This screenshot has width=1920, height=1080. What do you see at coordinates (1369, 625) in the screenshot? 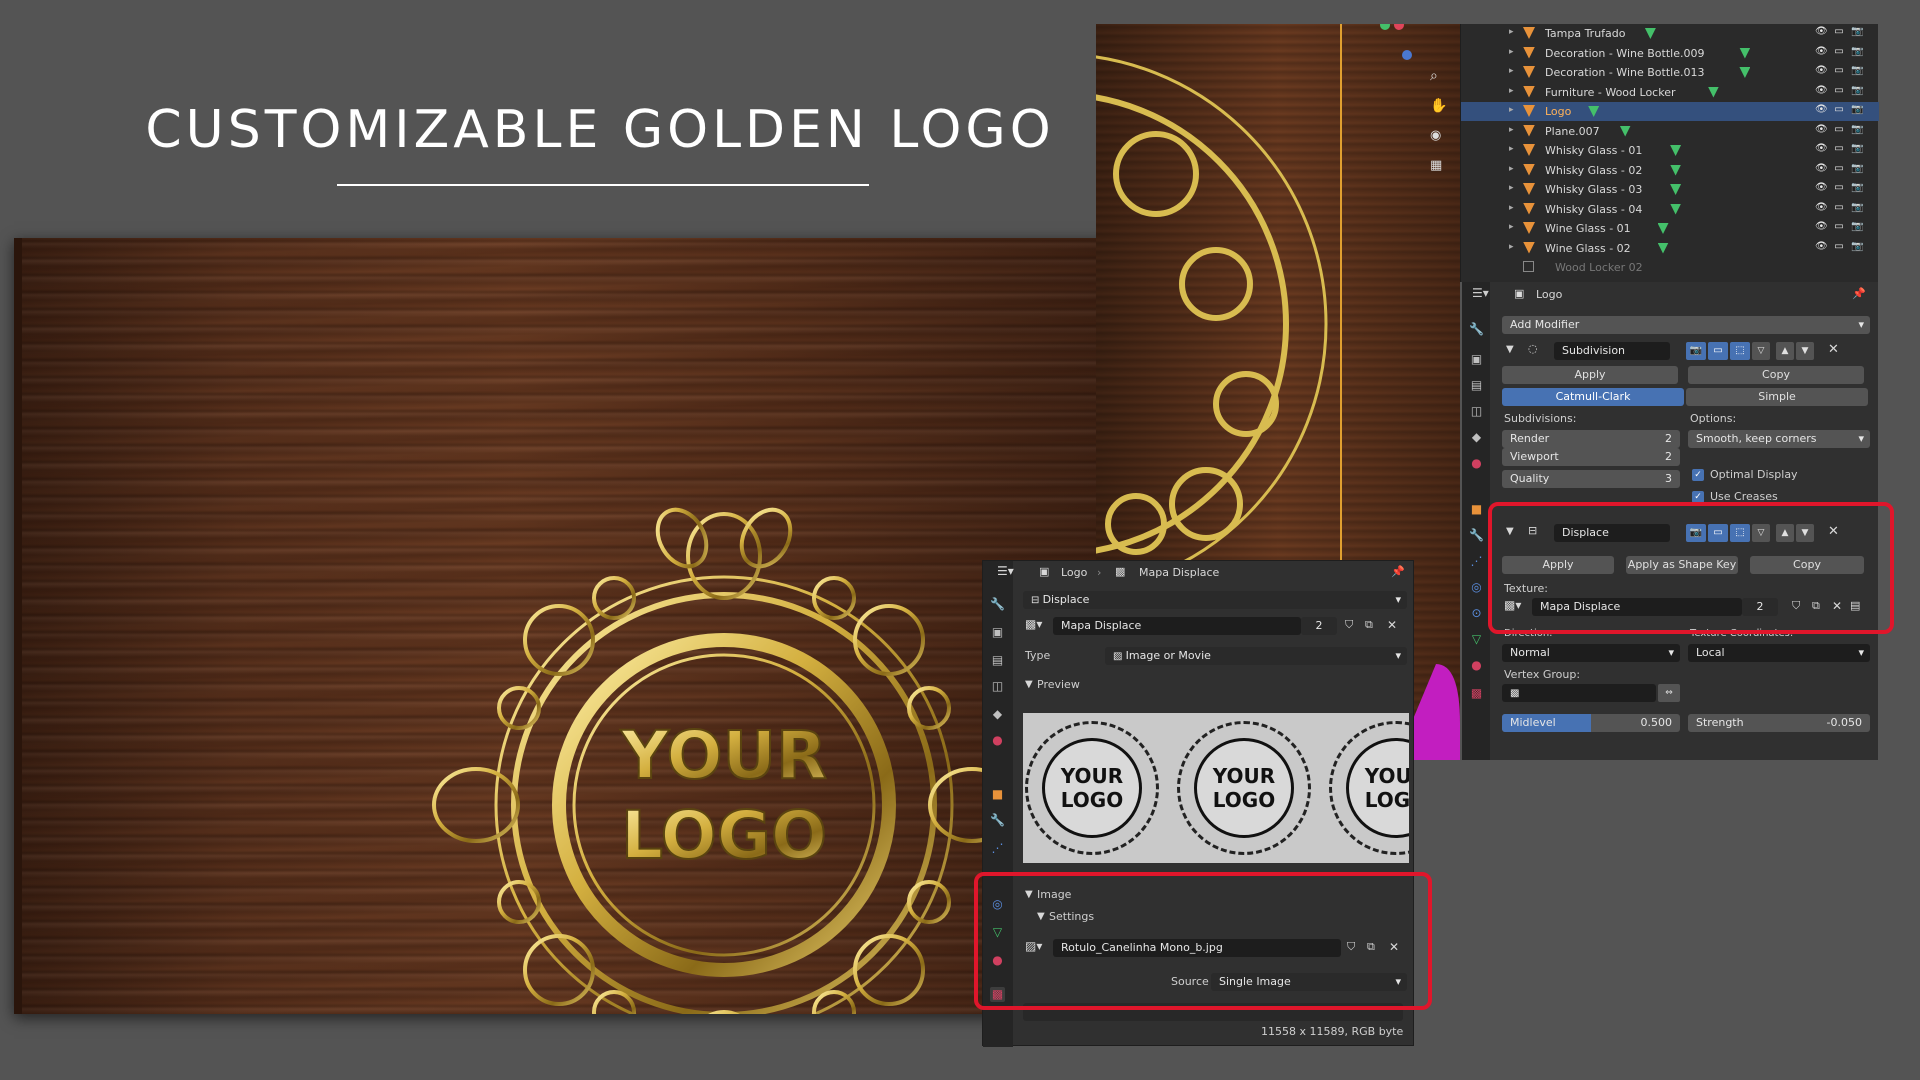
I see `tex-duplicate-icon: ⧉` at bounding box center [1369, 625].